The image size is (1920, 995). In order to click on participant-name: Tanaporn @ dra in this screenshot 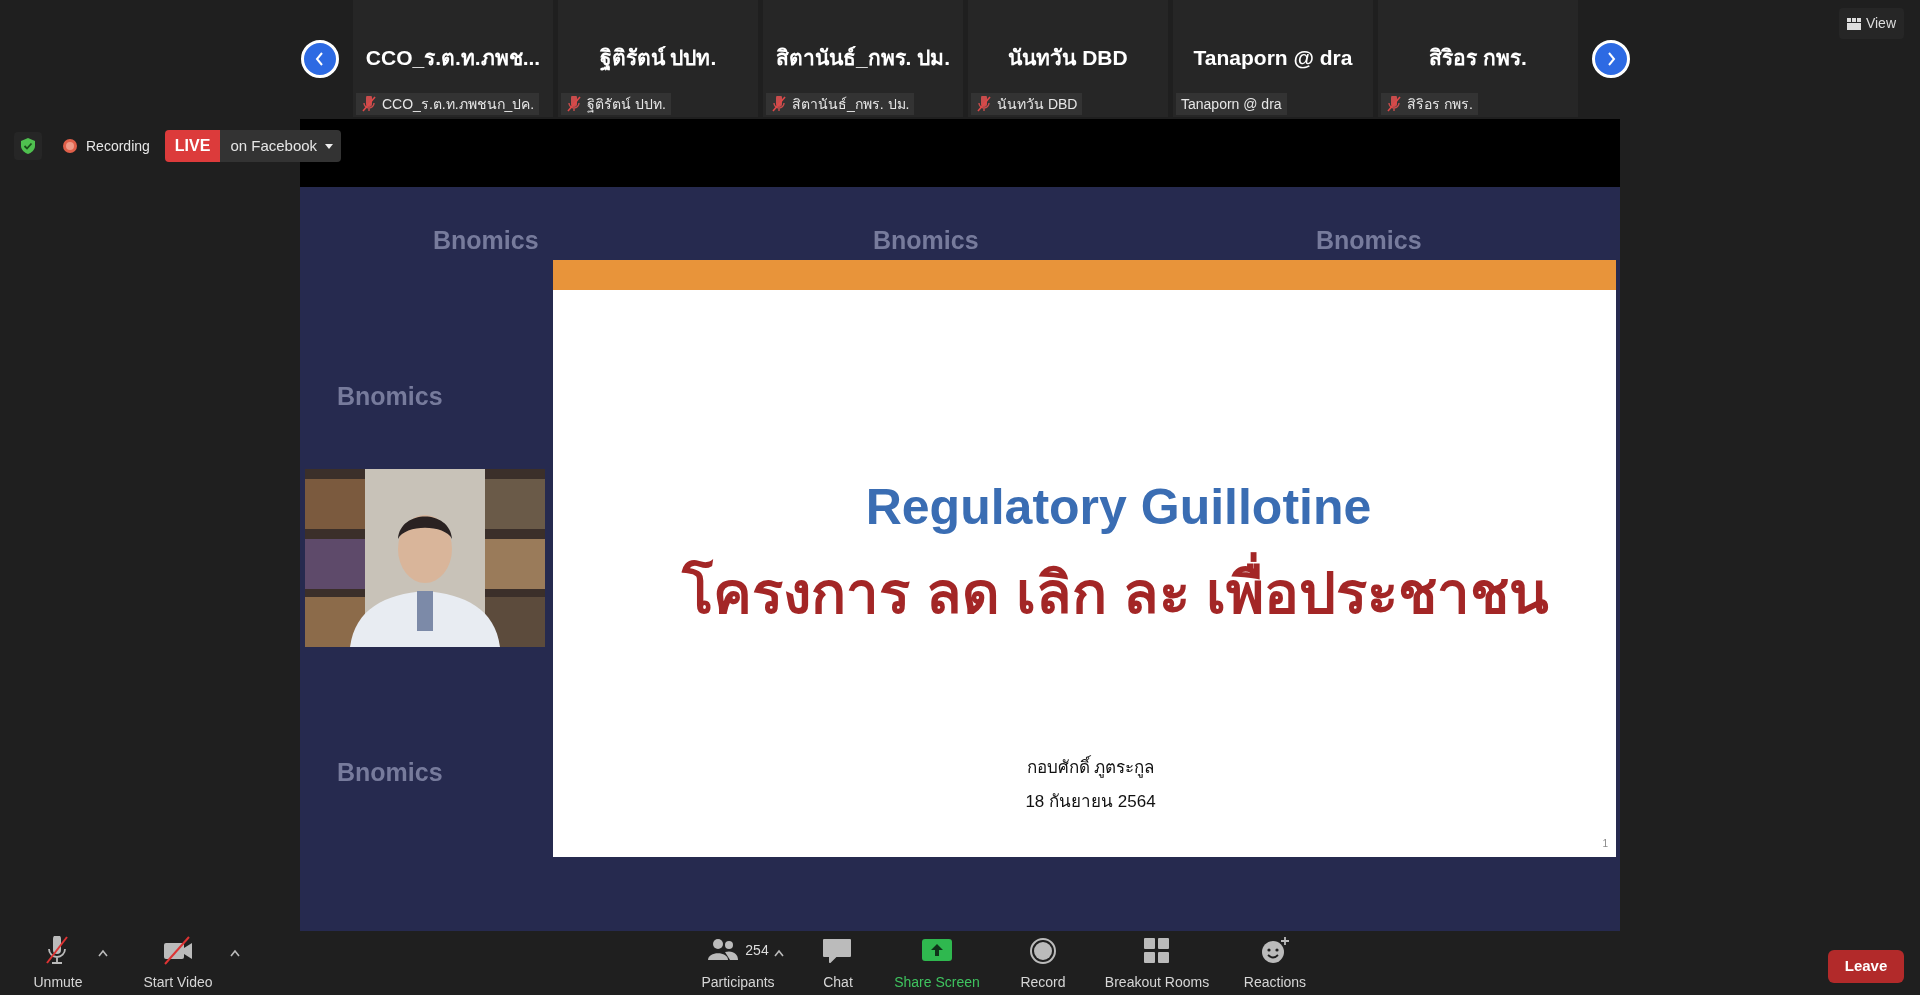, I will do `click(1273, 57)`.